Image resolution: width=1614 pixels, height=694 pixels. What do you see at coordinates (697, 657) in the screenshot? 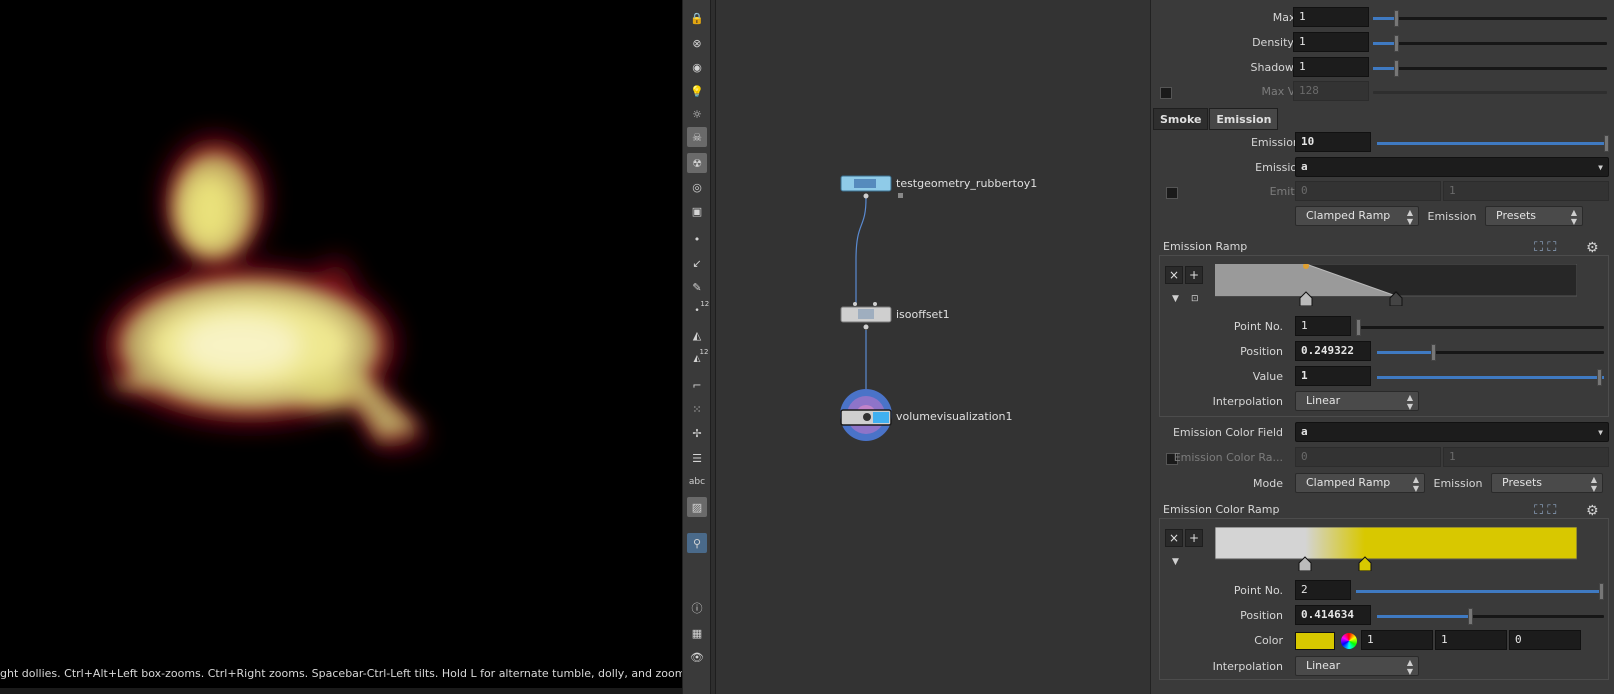
I see `visibility-eye-icon: 👁` at bounding box center [697, 657].